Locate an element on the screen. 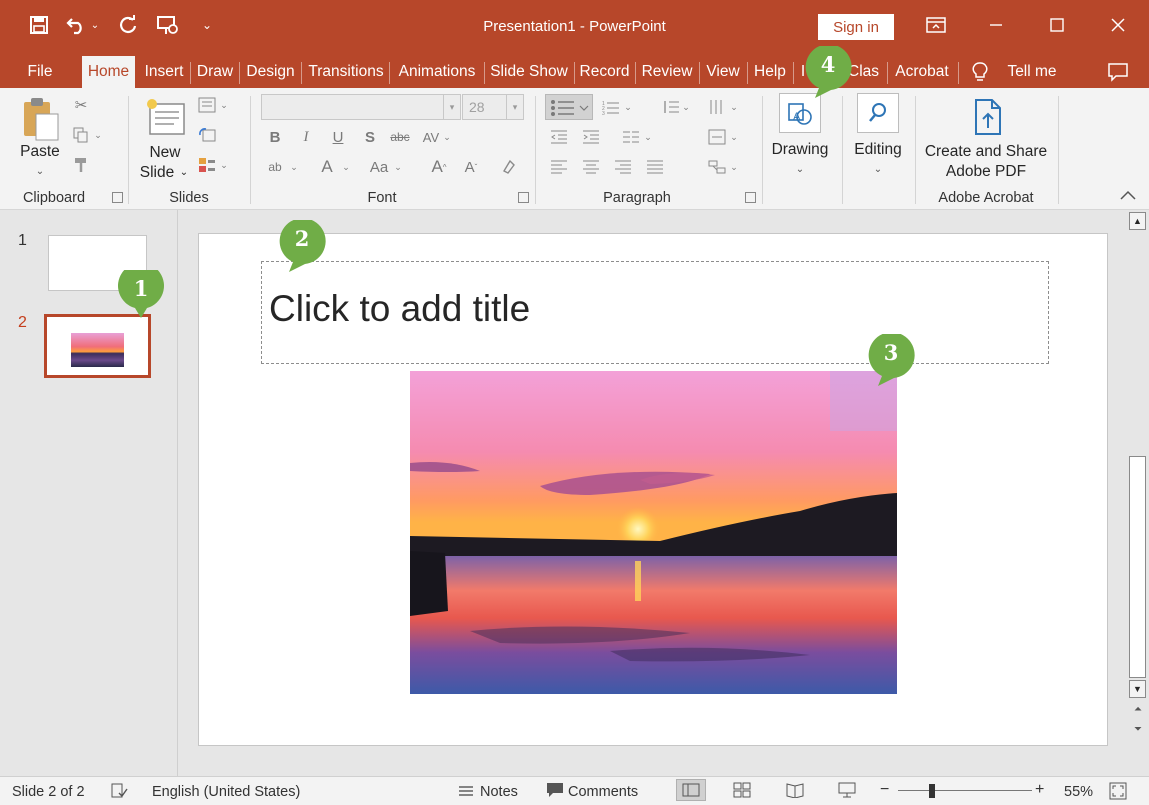  tab-record: Record is located at coordinates (604, 72).